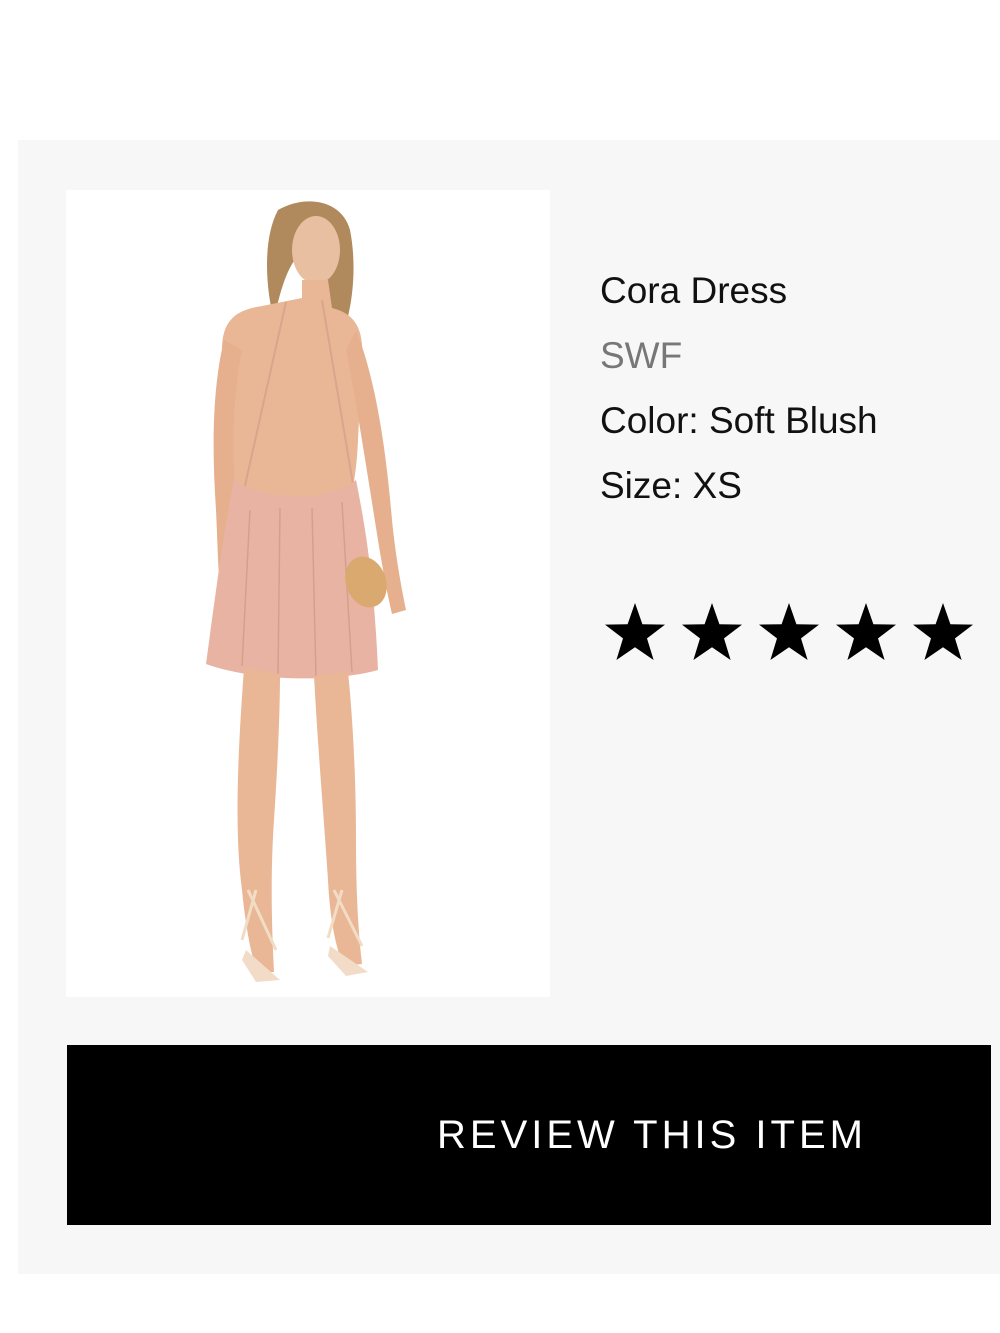  What do you see at coordinates (652, 1135) in the screenshot?
I see `review-button-label: REVIEW THIS ITEM` at bounding box center [652, 1135].